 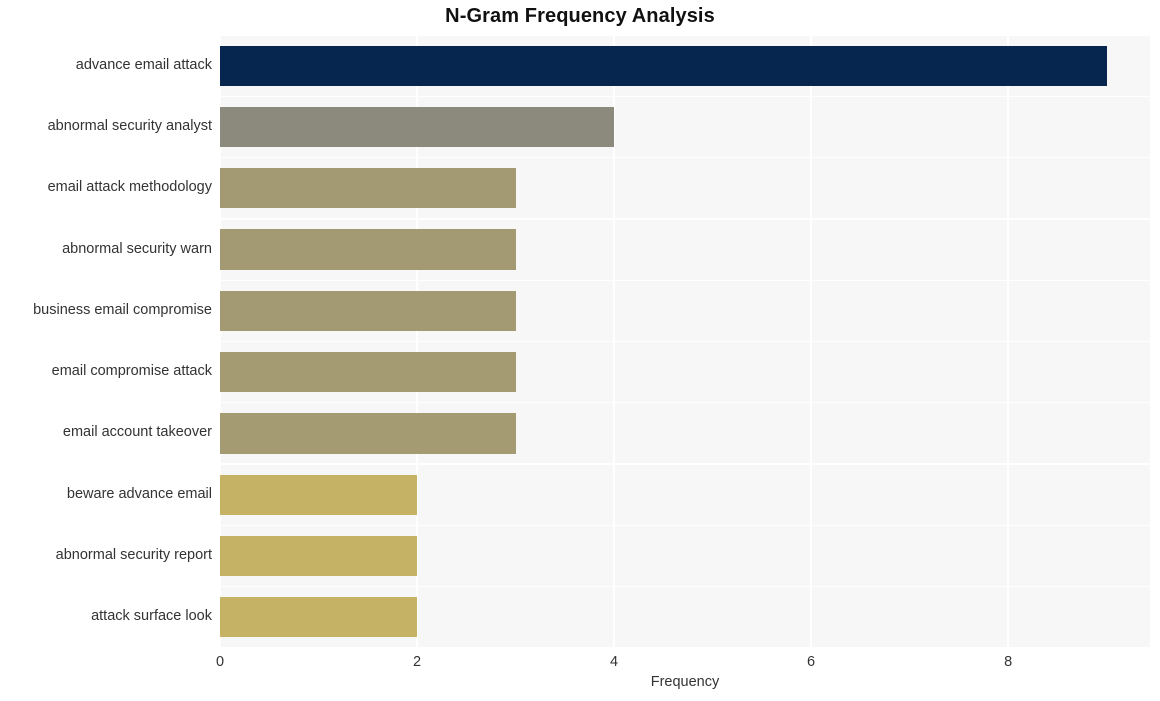 What do you see at coordinates (151, 616) in the screenshot?
I see `y-tick-label: attack surface look` at bounding box center [151, 616].